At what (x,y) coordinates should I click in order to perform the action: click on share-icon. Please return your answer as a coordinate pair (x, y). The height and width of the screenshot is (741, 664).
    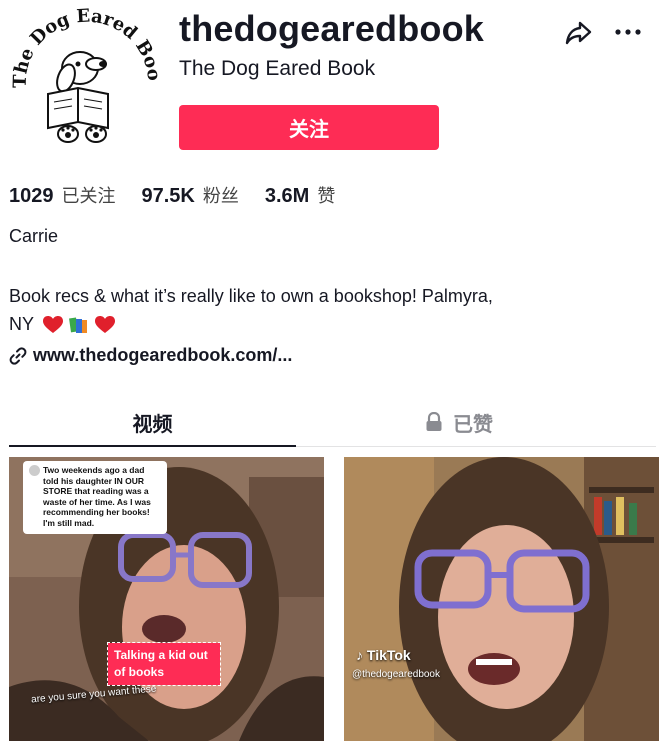
    Looking at the image, I should click on (579, 32).